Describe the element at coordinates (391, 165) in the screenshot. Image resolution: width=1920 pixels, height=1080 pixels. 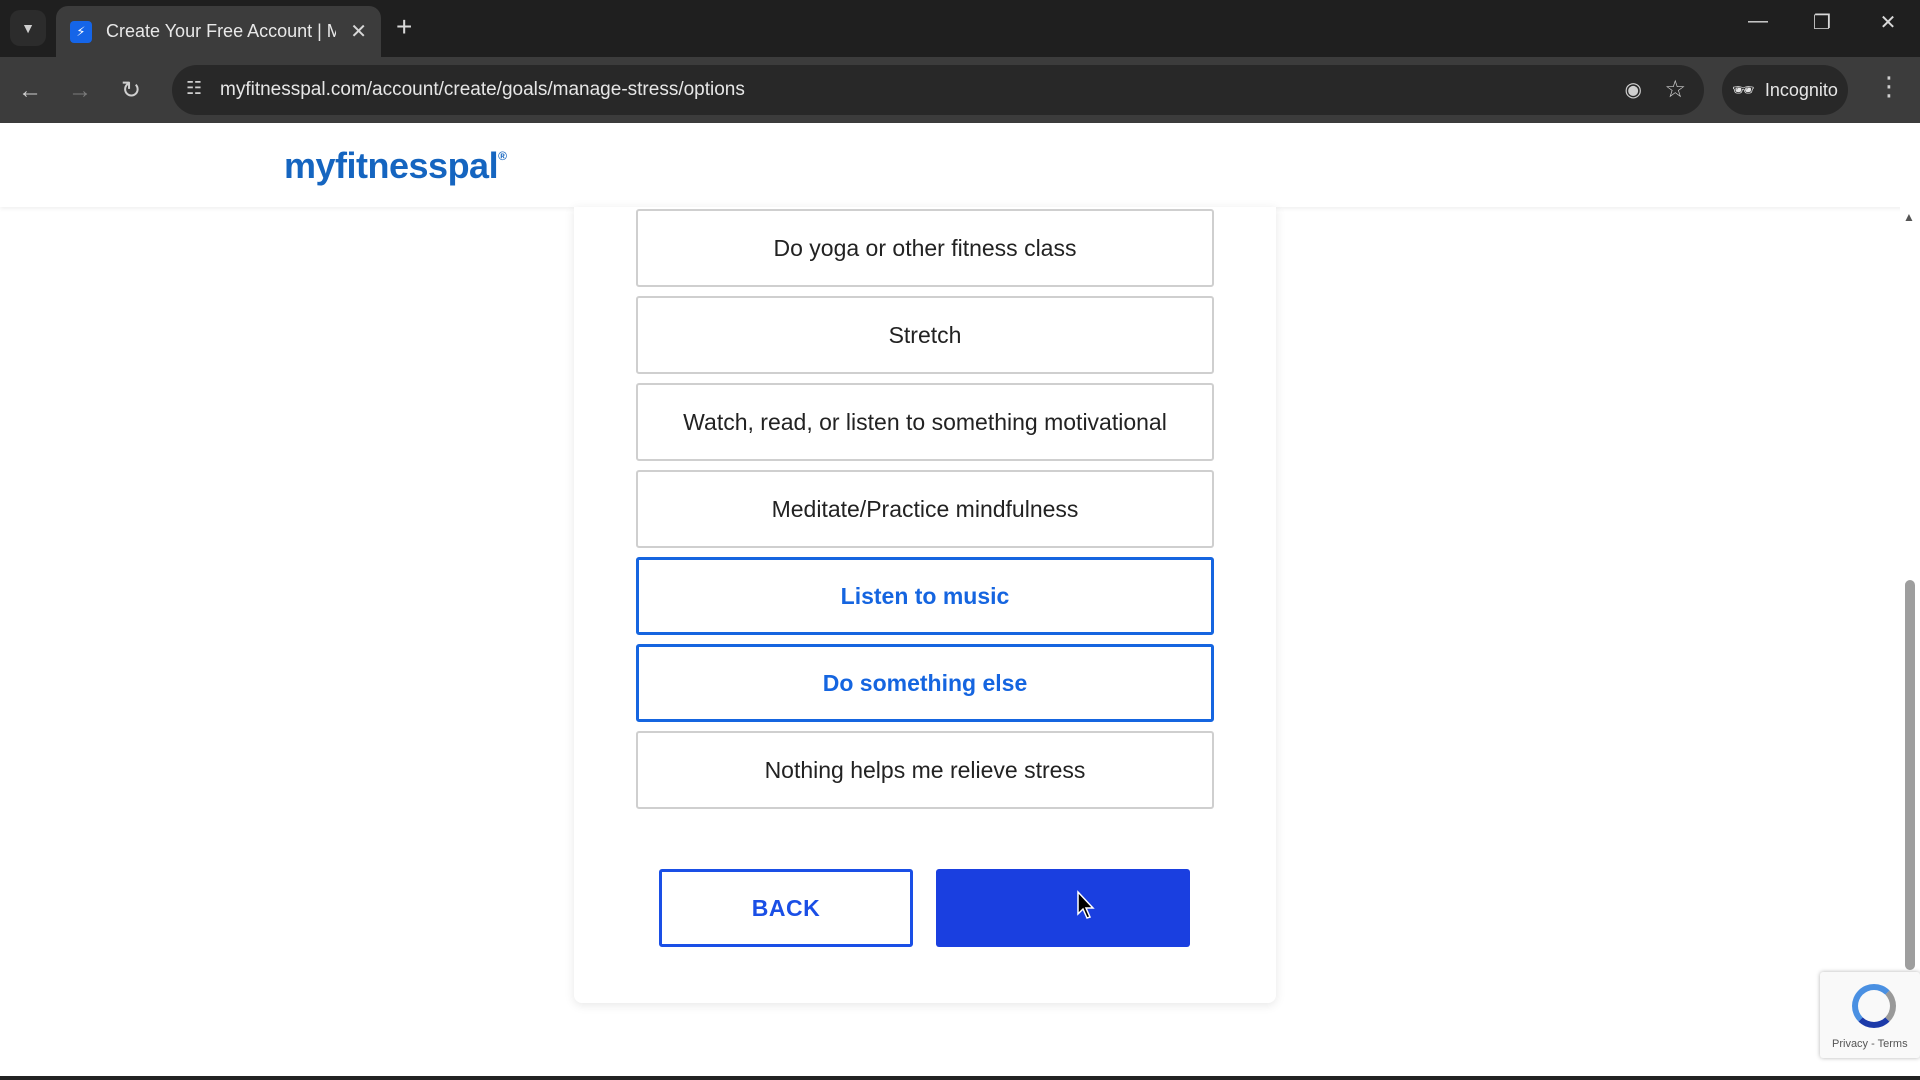
I see `logo-text: myfitnesspal` at that location.